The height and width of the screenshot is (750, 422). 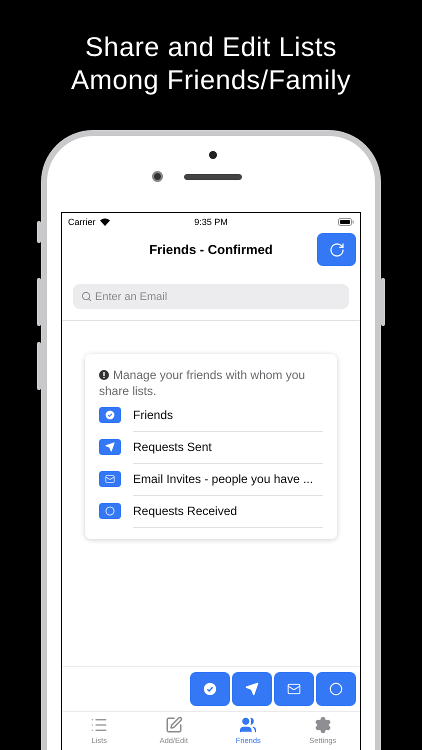 What do you see at coordinates (105, 222) in the screenshot?
I see `wifi-icon` at bounding box center [105, 222].